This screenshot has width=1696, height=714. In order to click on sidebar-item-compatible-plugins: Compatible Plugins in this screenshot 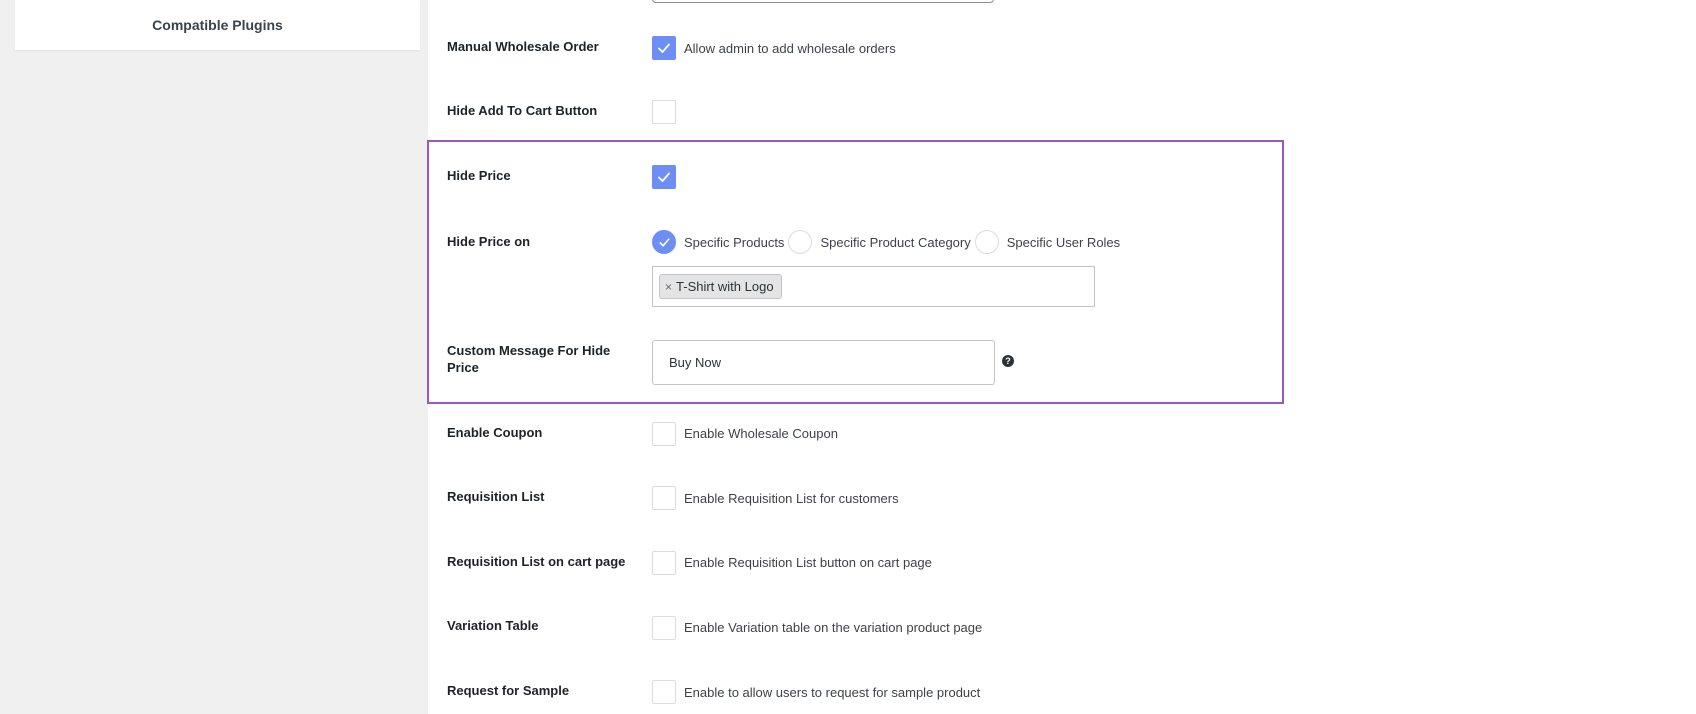, I will do `click(217, 25)`.